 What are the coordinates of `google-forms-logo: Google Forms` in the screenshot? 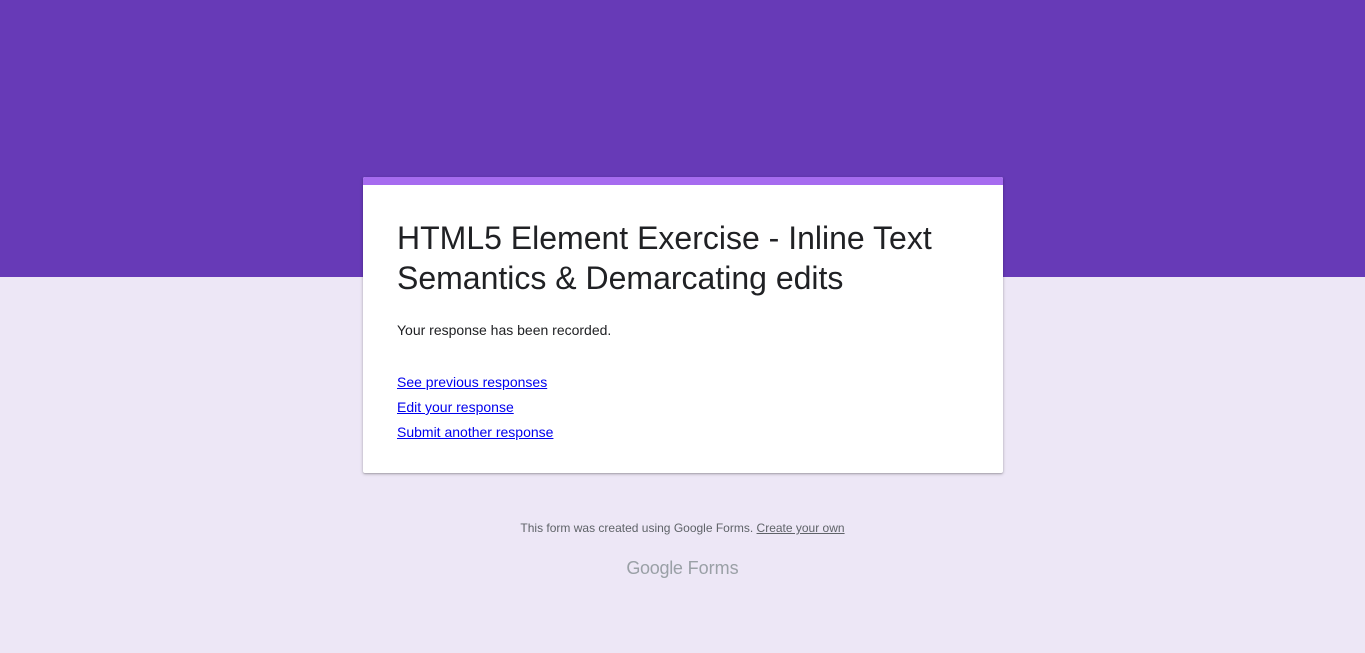 It's located at (682, 568).